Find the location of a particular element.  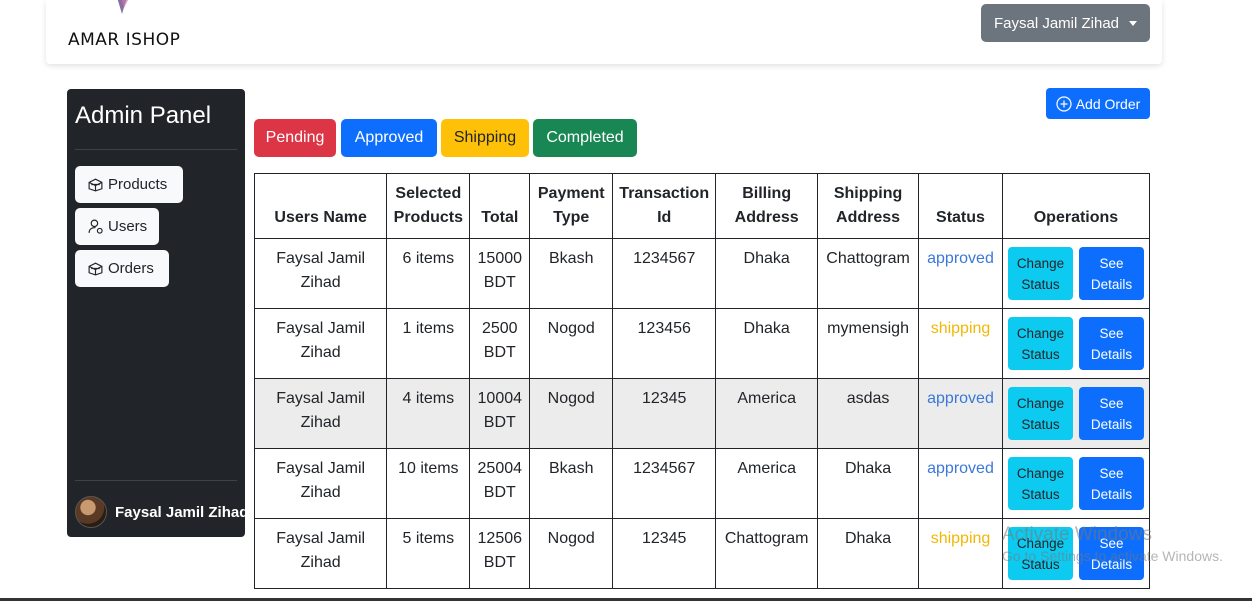

add-order-label: Add Order is located at coordinates (1108, 103).